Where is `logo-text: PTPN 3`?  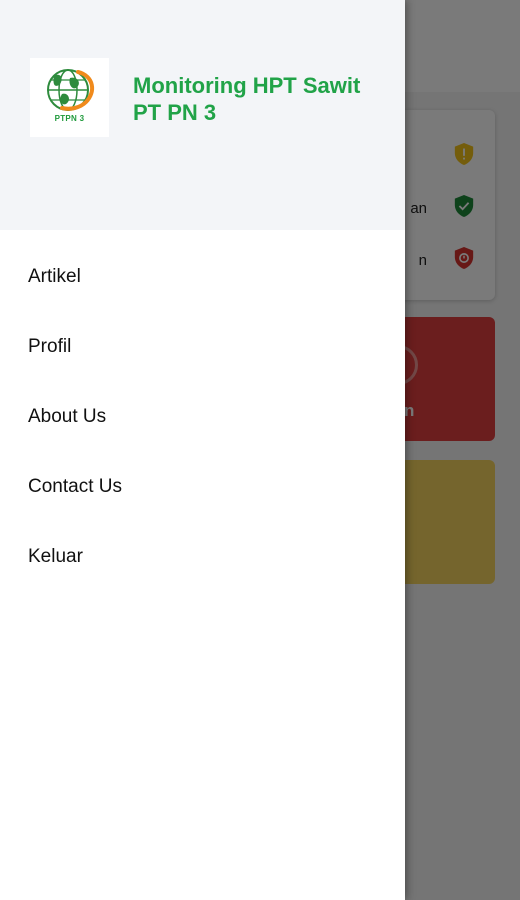
logo-text: PTPN 3 is located at coordinates (69, 118).